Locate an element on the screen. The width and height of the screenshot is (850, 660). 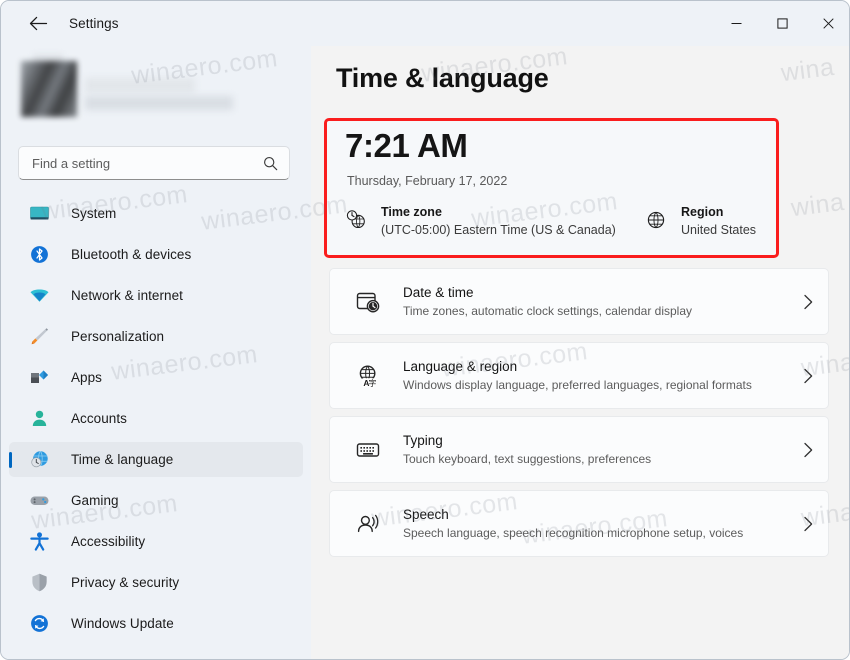
current-date: Thursday, February 17, 2022 is located at coordinates (427, 181).